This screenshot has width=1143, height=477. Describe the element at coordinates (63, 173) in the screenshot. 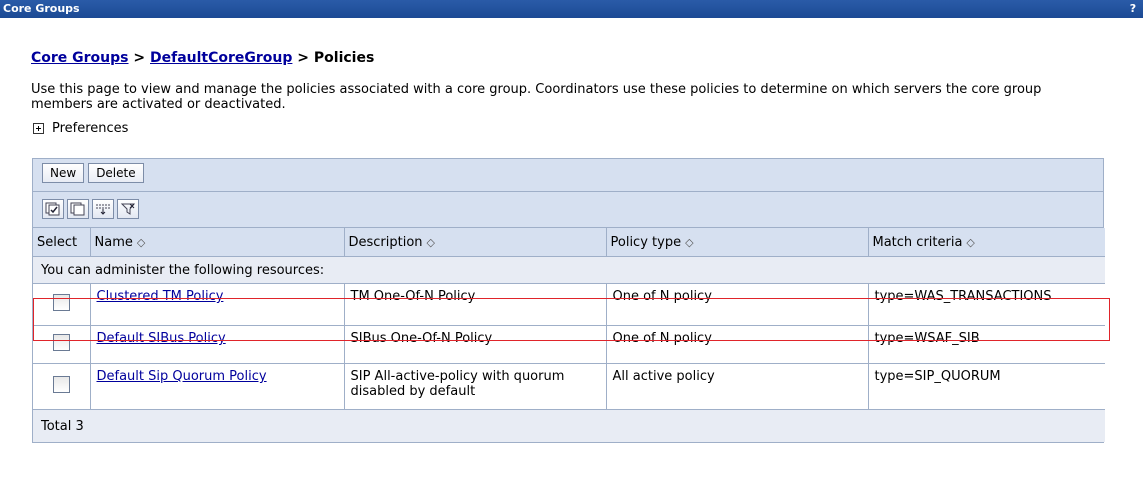

I see `new-button: New` at that location.